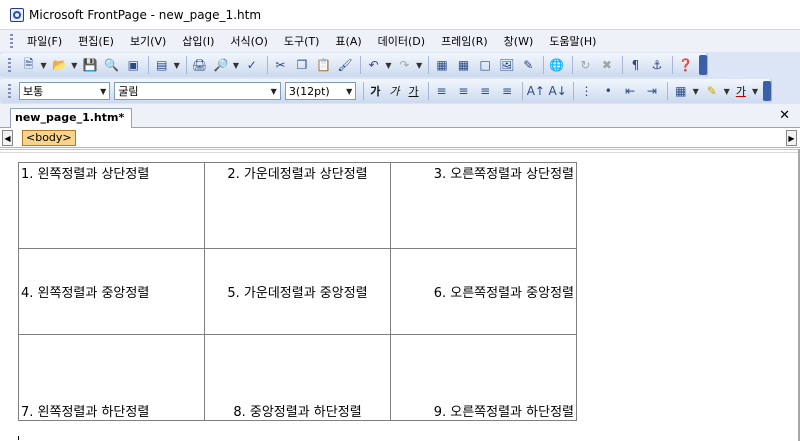 This screenshot has height=441, width=800. I want to click on menu-file: 파일(F), so click(44, 41).